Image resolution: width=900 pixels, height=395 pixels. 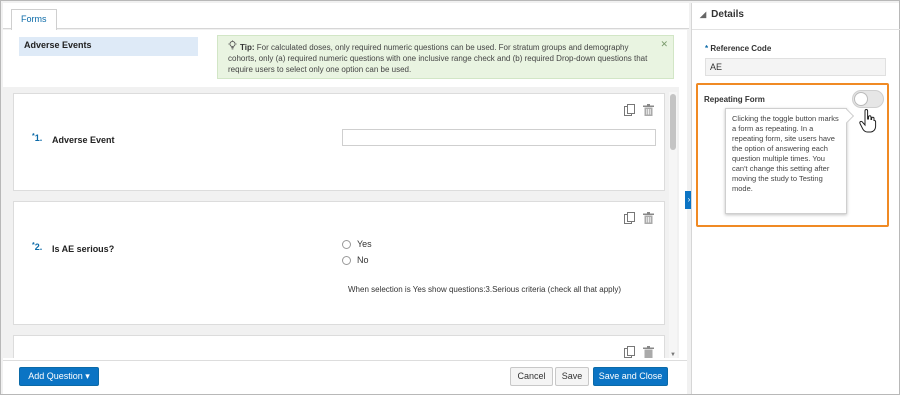 What do you see at coordinates (795, 67) in the screenshot?
I see `reference-code-field: AE` at bounding box center [795, 67].